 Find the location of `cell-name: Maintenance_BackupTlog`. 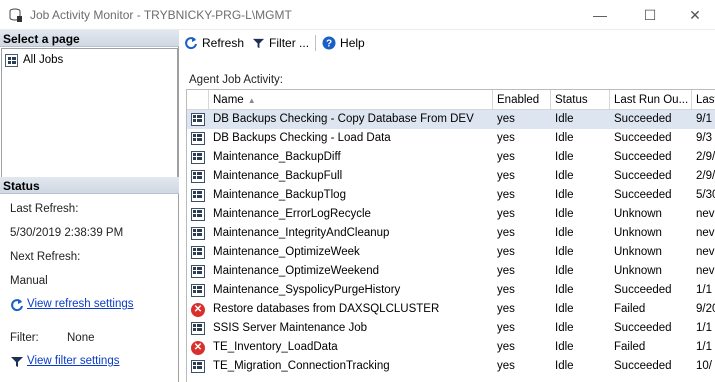

cell-name: Maintenance_BackupTlog is located at coordinates (279, 195).